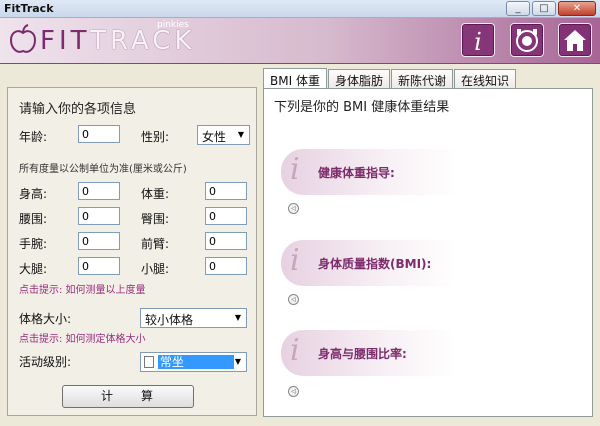 The height and width of the screenshot is (426, 600). I want to click on bmi-card: i 身体质量指数(BMI):, so click(368, 263).